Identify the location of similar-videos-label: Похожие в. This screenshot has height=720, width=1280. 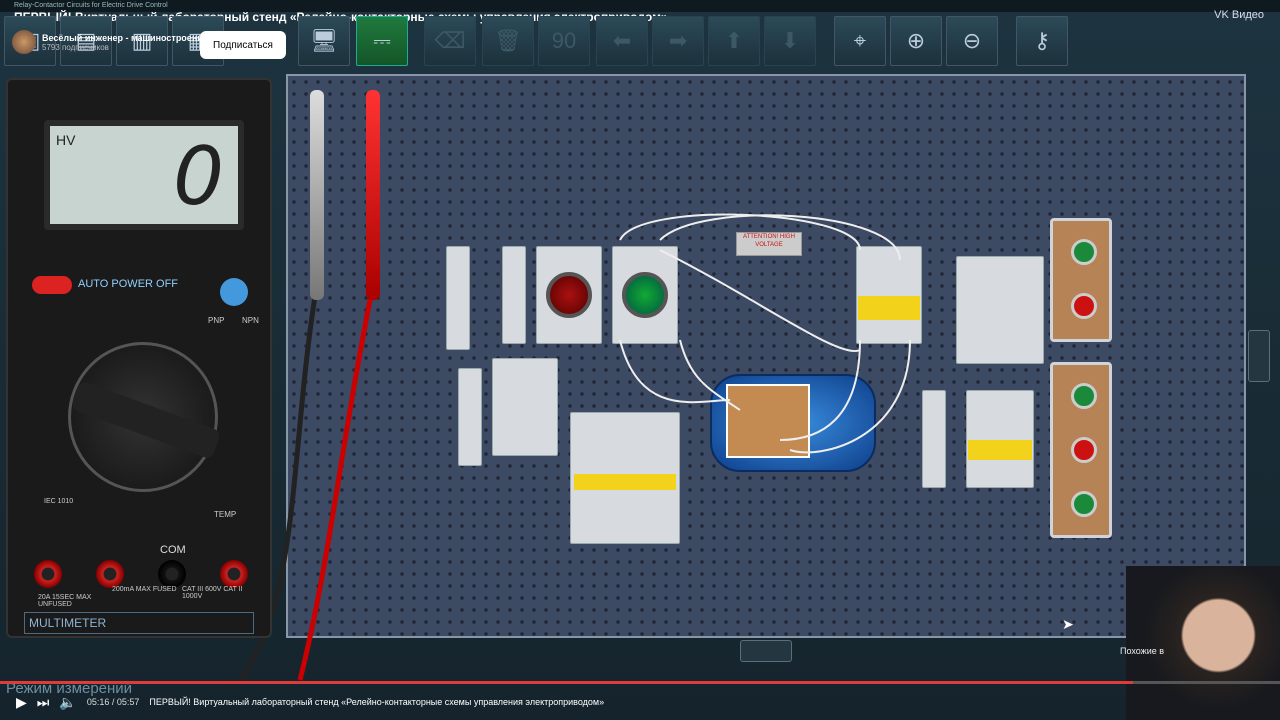
(1142, 651).